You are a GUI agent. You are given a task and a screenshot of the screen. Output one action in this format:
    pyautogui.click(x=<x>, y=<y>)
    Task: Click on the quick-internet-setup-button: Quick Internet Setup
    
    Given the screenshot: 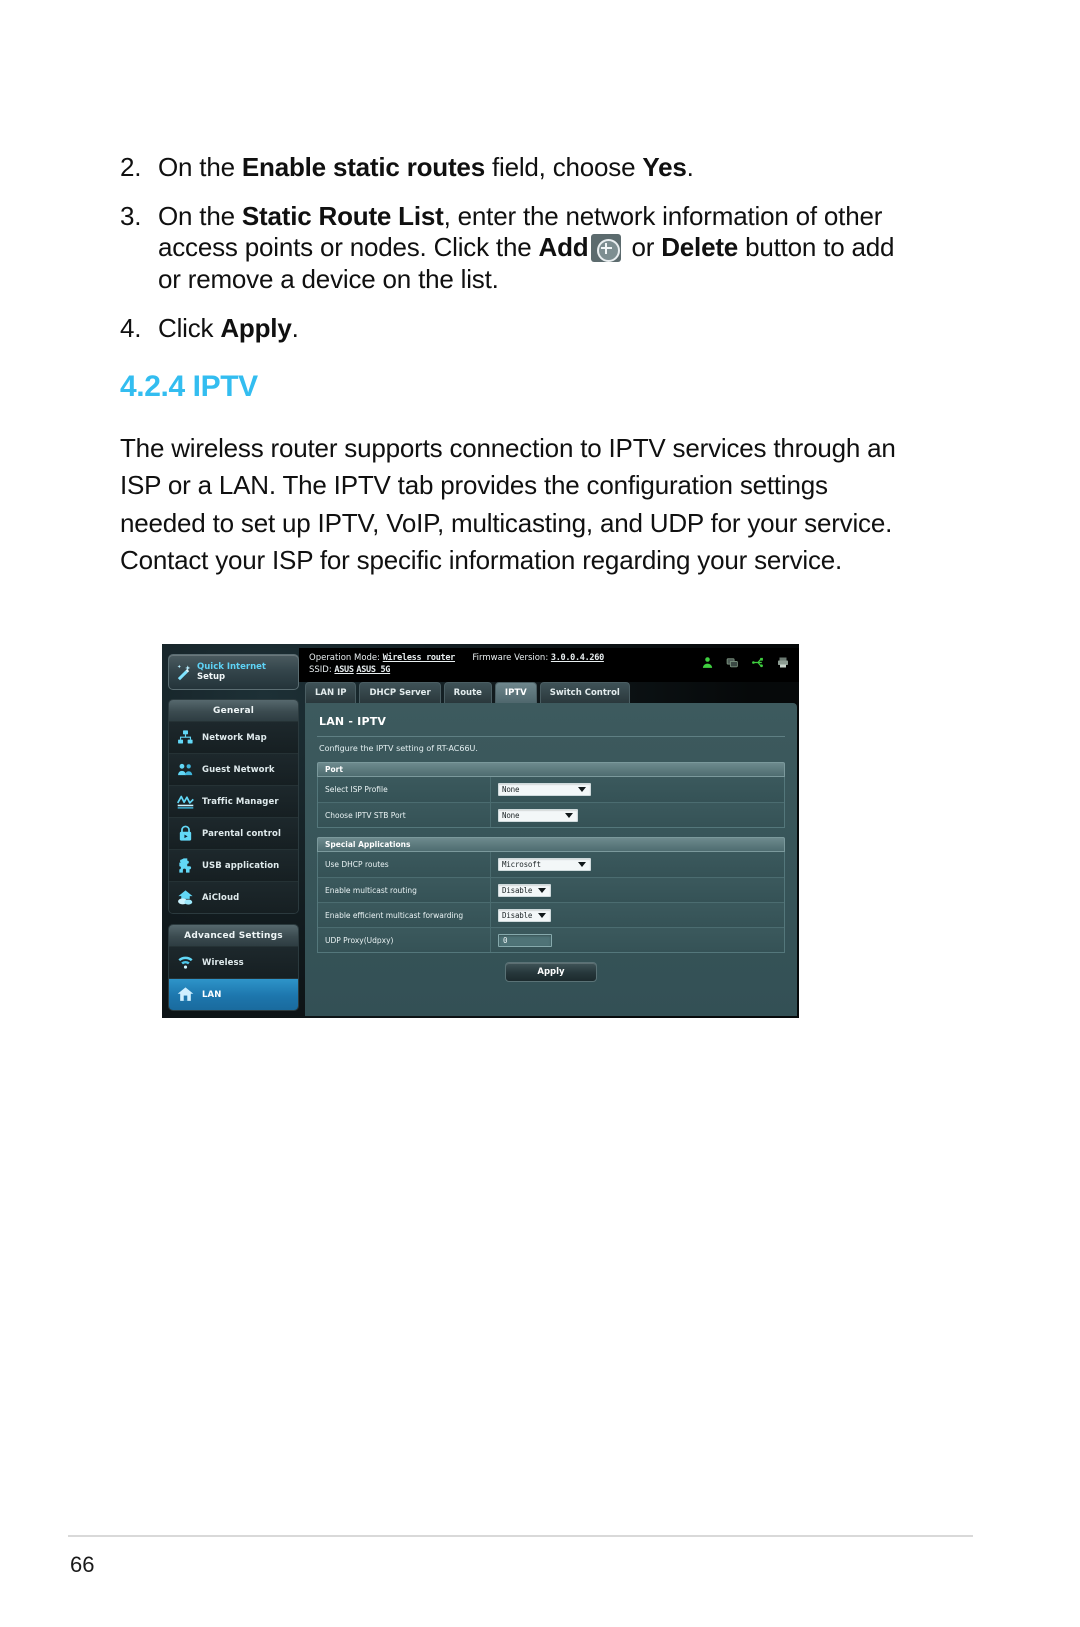 What is the action you would take?
    pyautogui.click(x=233, y=672)
    